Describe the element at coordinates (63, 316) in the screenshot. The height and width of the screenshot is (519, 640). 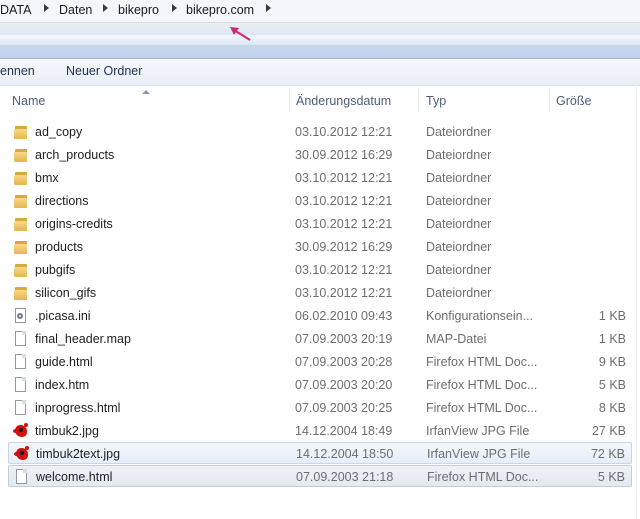
I see `file-name: .picasa.ini` at that location.